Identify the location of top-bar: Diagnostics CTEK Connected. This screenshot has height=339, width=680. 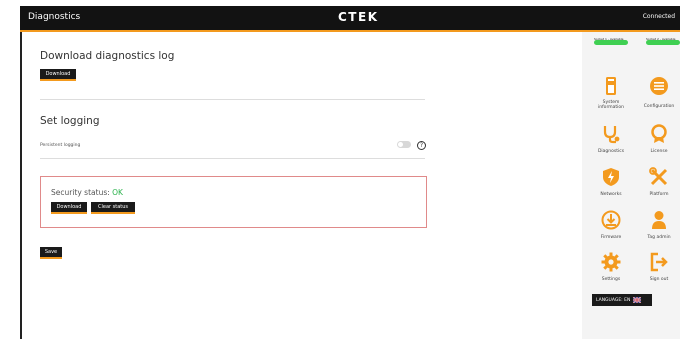
(350, 19).